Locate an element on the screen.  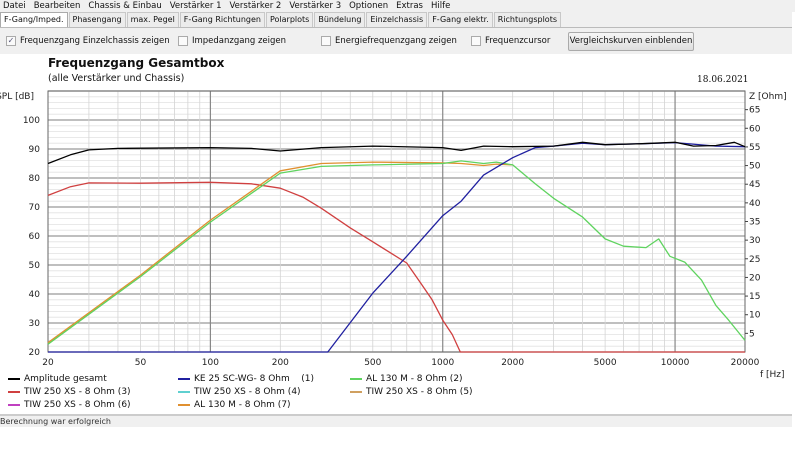
y2-tick-label: 15 is located at coordinates (754, 297).